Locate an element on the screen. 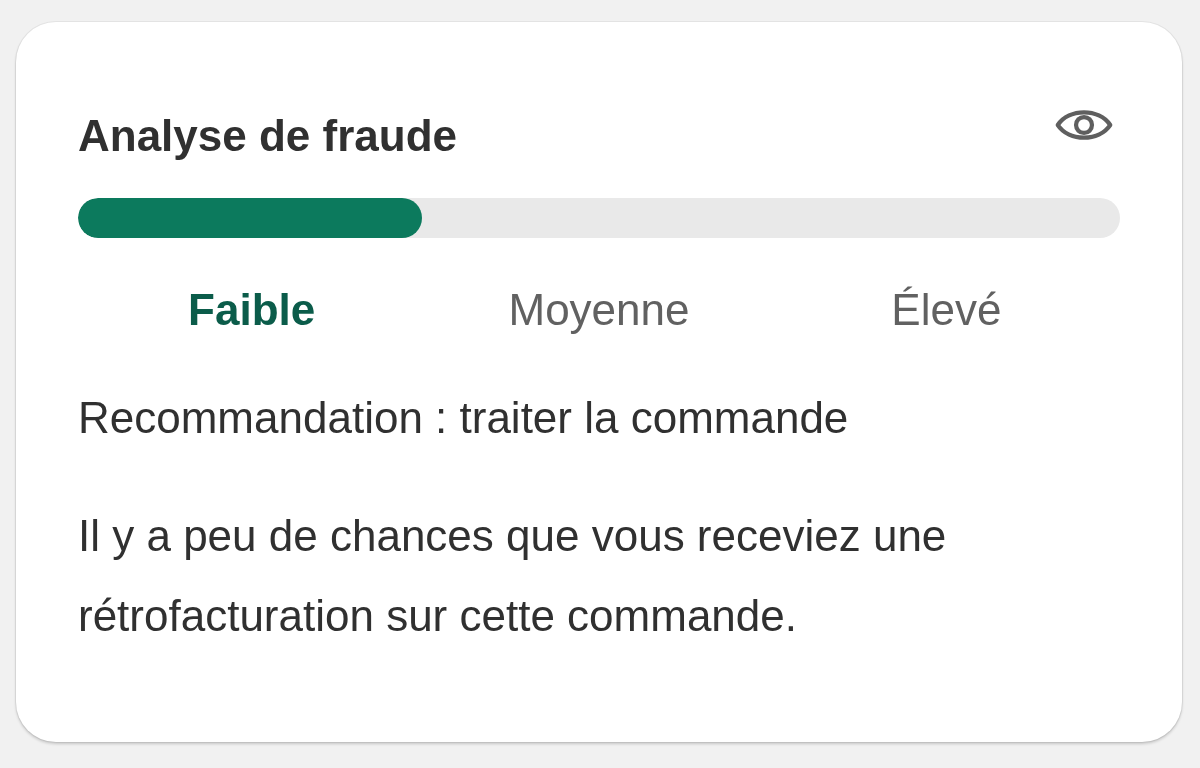 The height and width of the screenshot is (768, 1200). card-title: Analyse de fraude is located at coordinates (268, 136).